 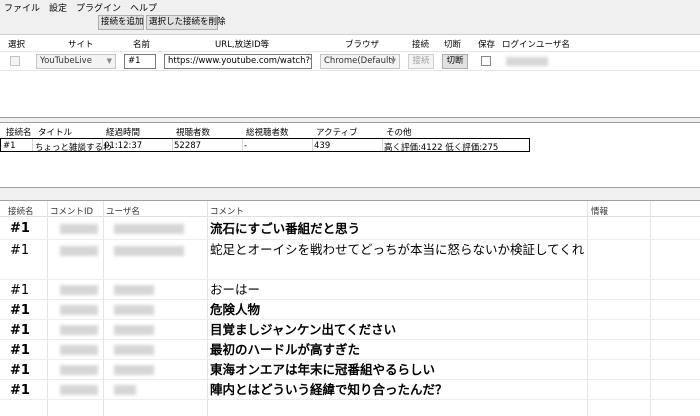 What do you see at coordinates (337, 133) in the screenshot?
I see `col-active: アクティブ` at bounding box center [337, 133].